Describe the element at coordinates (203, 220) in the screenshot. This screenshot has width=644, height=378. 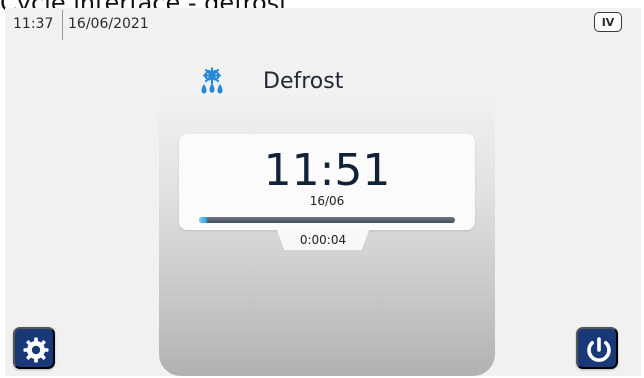
I see `cycle-progress-fill` at that location.